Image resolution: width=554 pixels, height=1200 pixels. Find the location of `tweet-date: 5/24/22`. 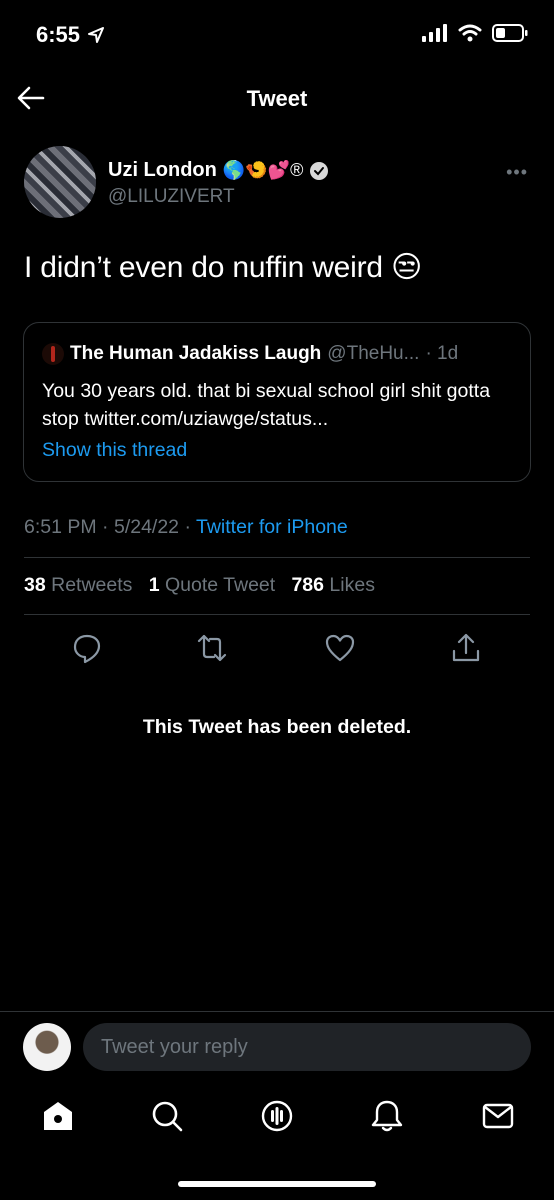

tweet-date: 5/24/22 is located at coordinates (146, 527).